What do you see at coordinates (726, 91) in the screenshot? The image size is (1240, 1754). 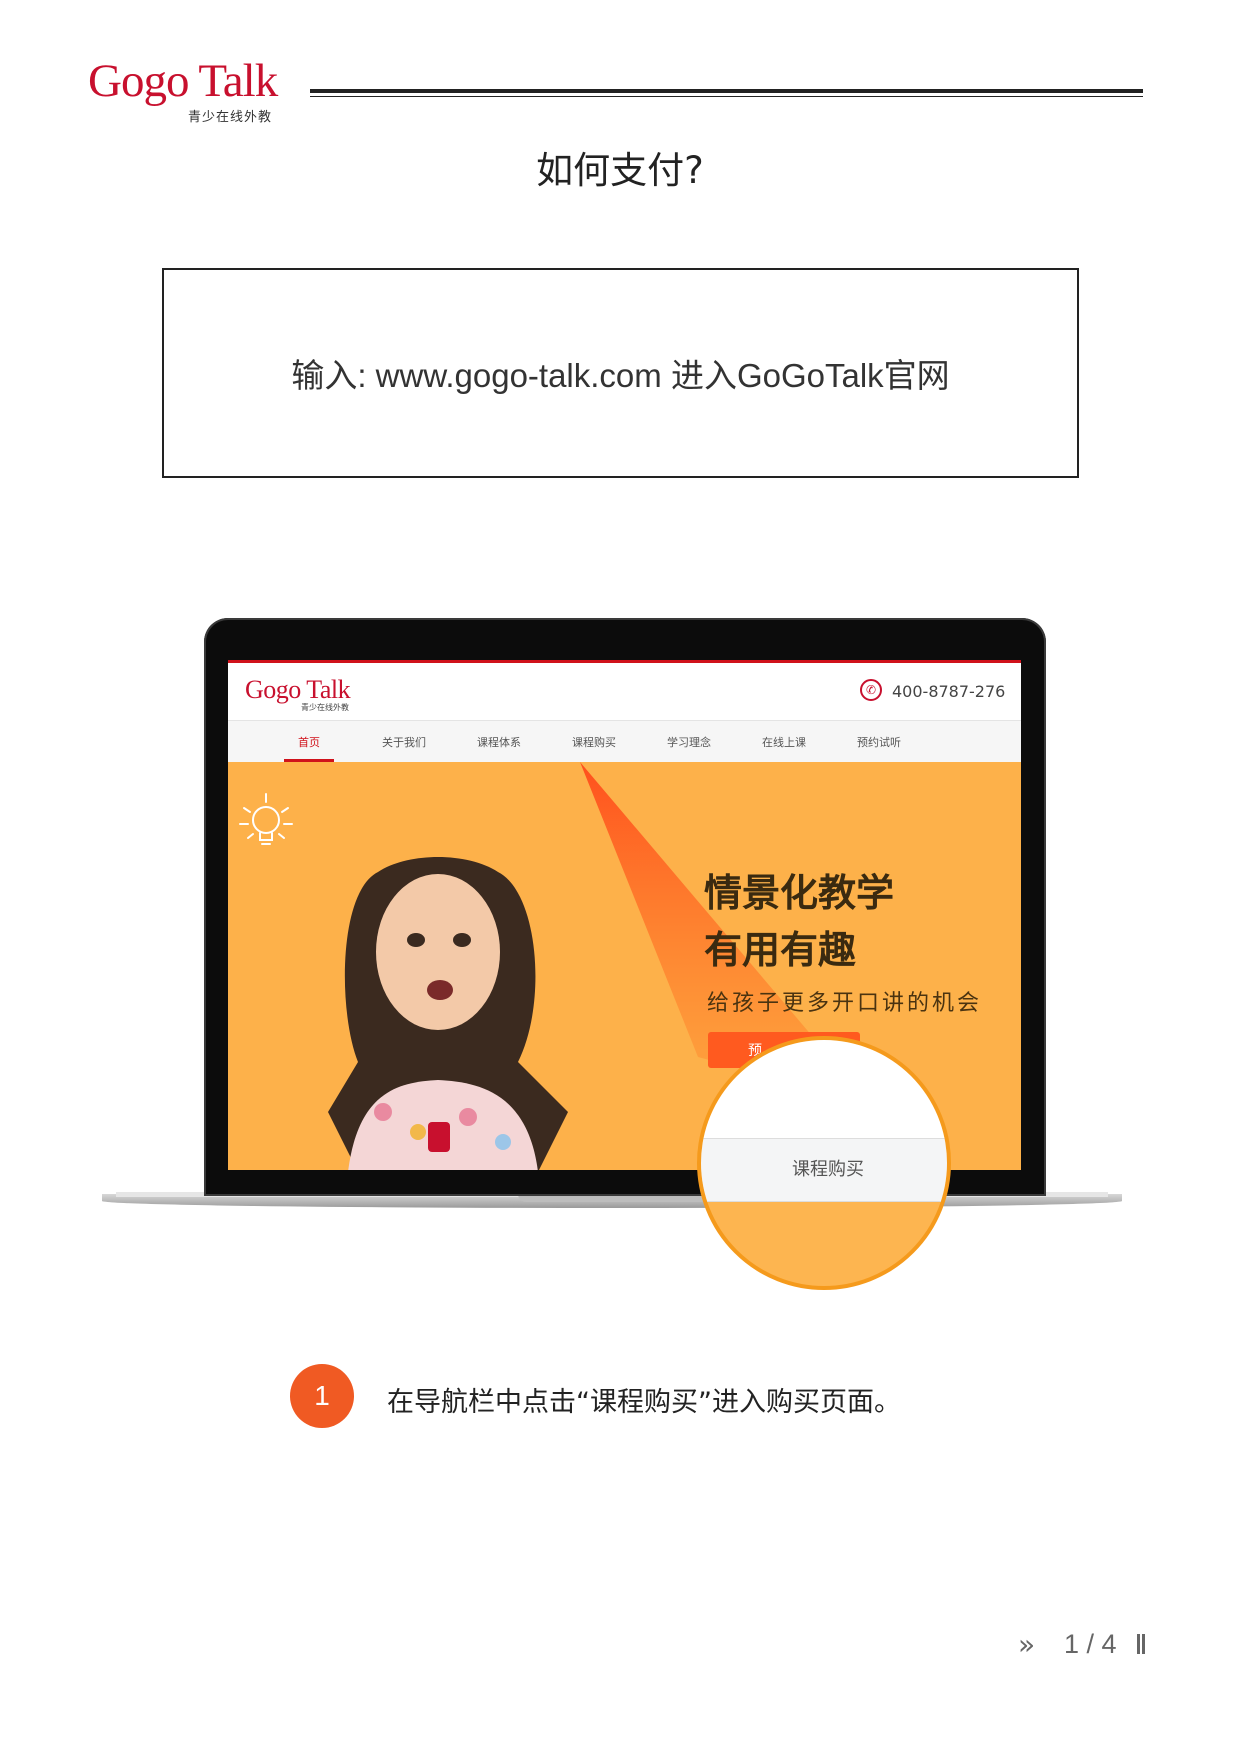 I see `header-divider-thick` at bounding box center [726, 91].